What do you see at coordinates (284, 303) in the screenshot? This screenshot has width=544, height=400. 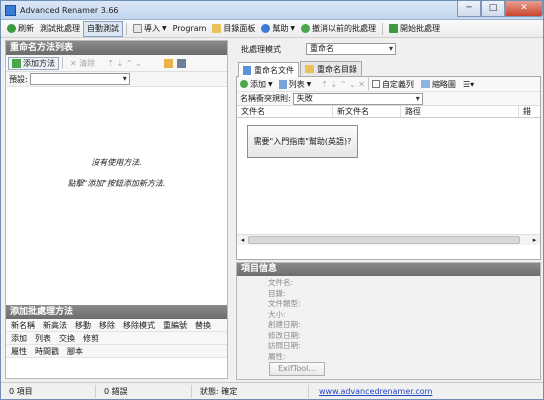 I see `info-filetype: 文件類型:` at bounding box center [284, 303].